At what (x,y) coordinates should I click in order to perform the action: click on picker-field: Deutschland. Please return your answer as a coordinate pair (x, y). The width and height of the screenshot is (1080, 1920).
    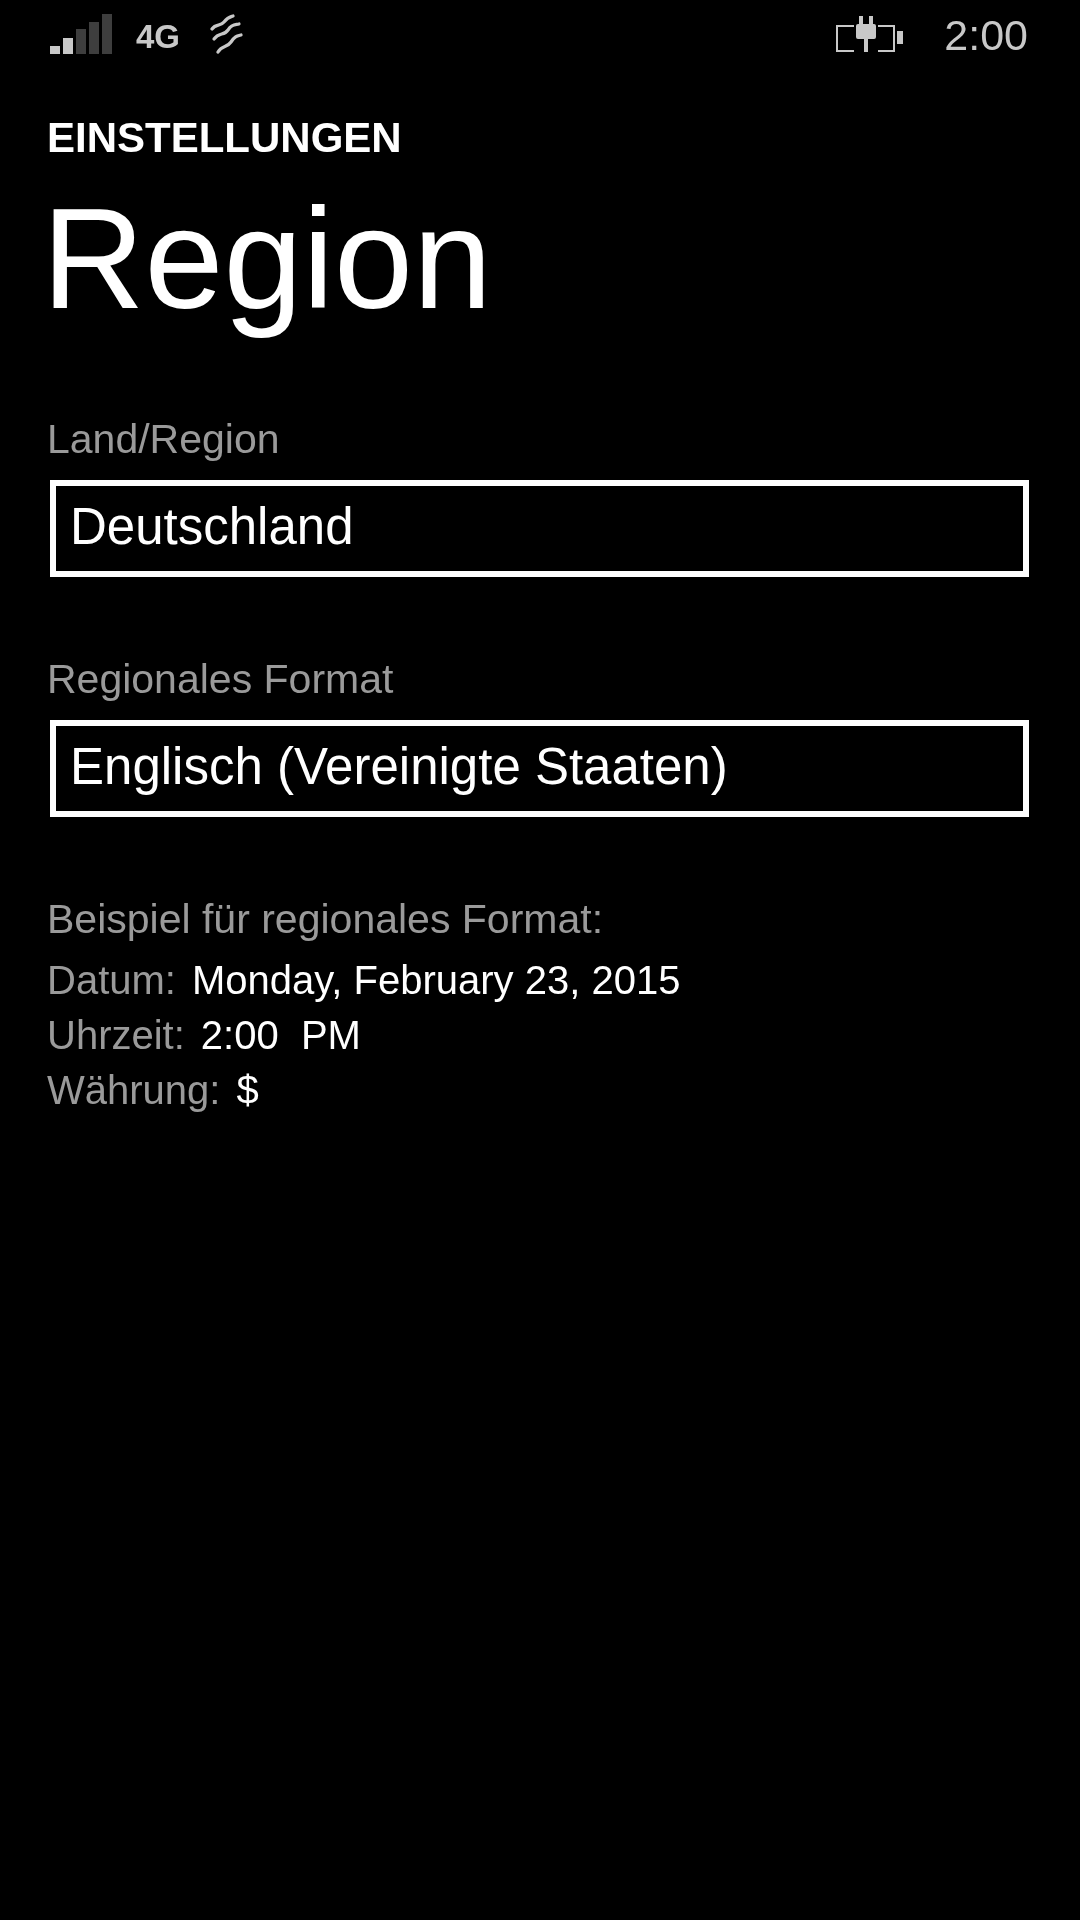
    Looking at the image, I should click on (539, 528).